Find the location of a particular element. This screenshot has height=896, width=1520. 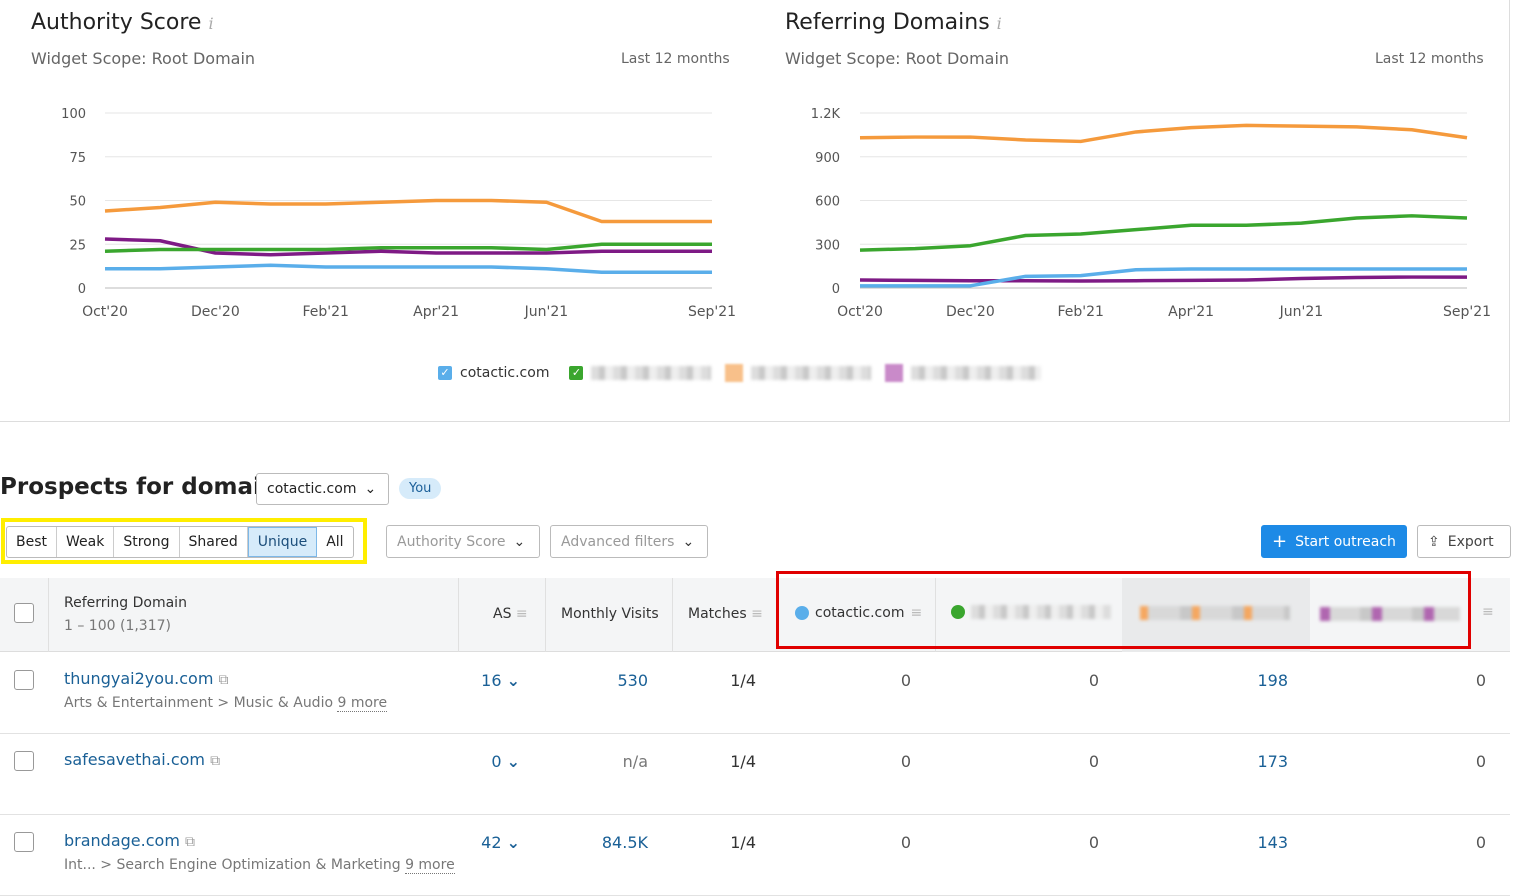

start-outreach-button: + Start outreach is located at coordinates (1334, 541).